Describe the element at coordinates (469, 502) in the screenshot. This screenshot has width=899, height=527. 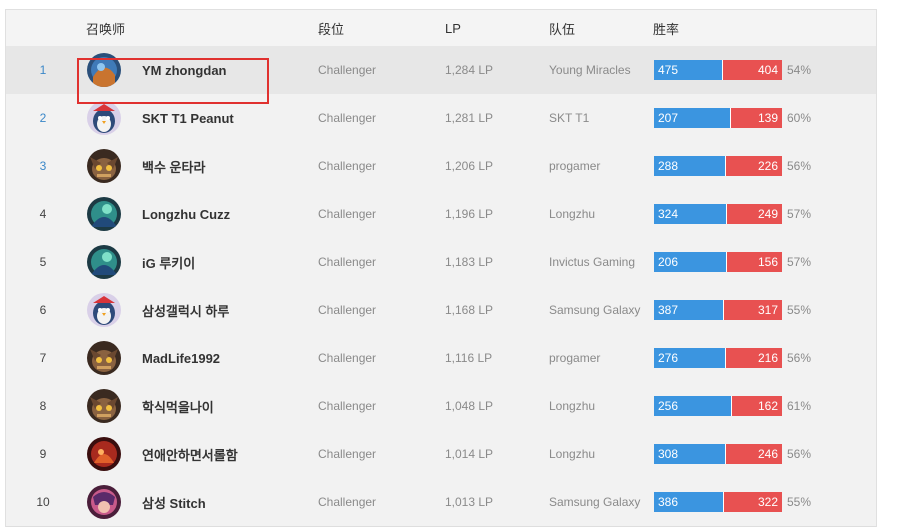
I see `lp-value: 1,013 LP` at that location.